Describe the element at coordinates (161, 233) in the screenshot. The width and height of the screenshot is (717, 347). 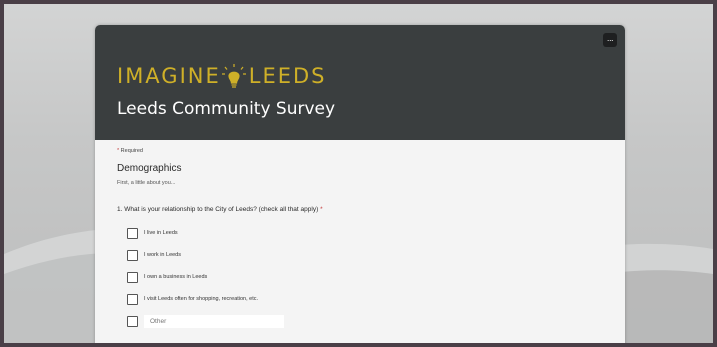
I see `option-label: I live in Leeds` at that location.